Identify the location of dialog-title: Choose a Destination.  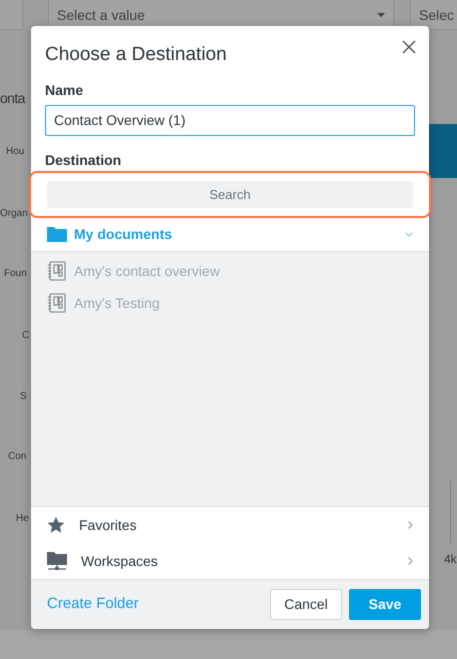
(136, 55).